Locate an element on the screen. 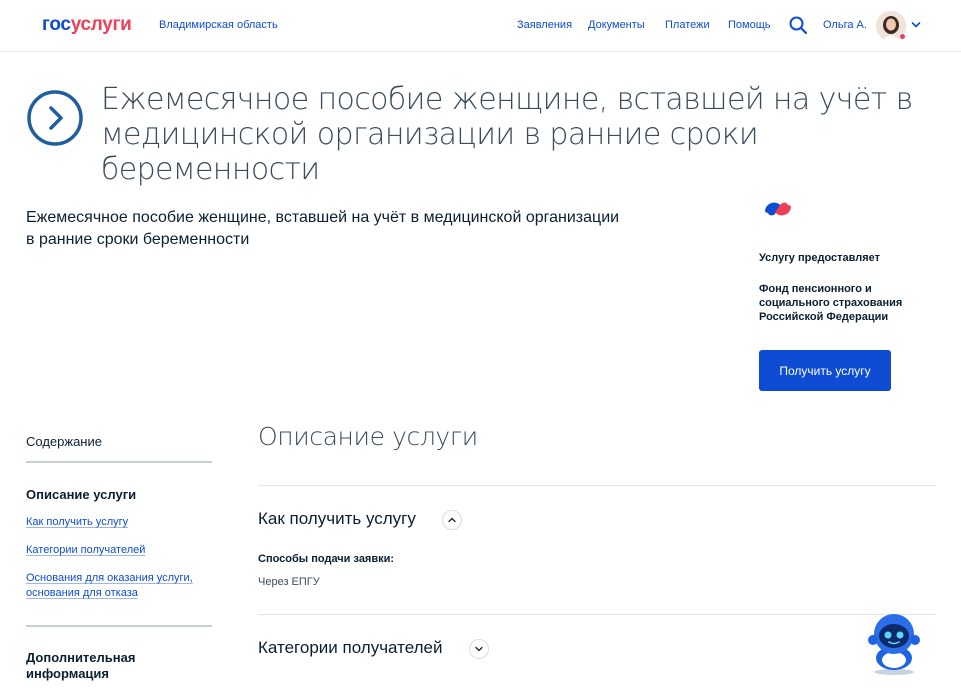 This screenshot has height=692, width=961. accordion-toggle-recipient-categories is located at coordinates (479, 649).